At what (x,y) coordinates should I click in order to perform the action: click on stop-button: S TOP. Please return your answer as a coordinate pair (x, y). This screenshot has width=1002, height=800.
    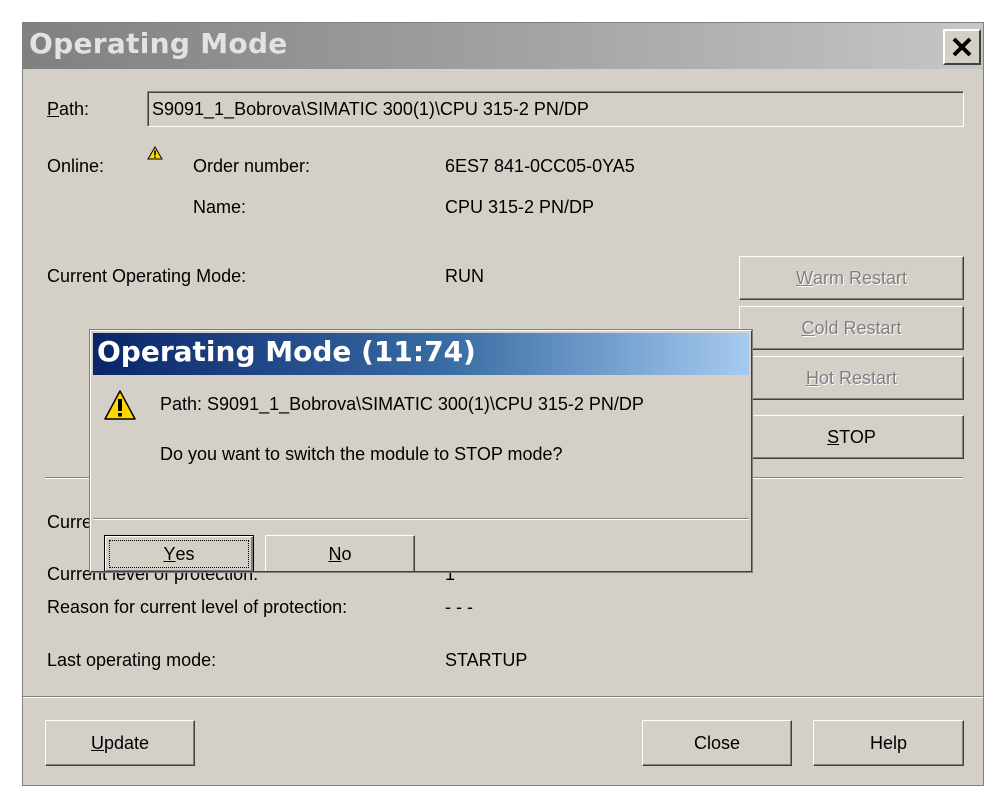
    Looking at the image, I should click on (851, 437).